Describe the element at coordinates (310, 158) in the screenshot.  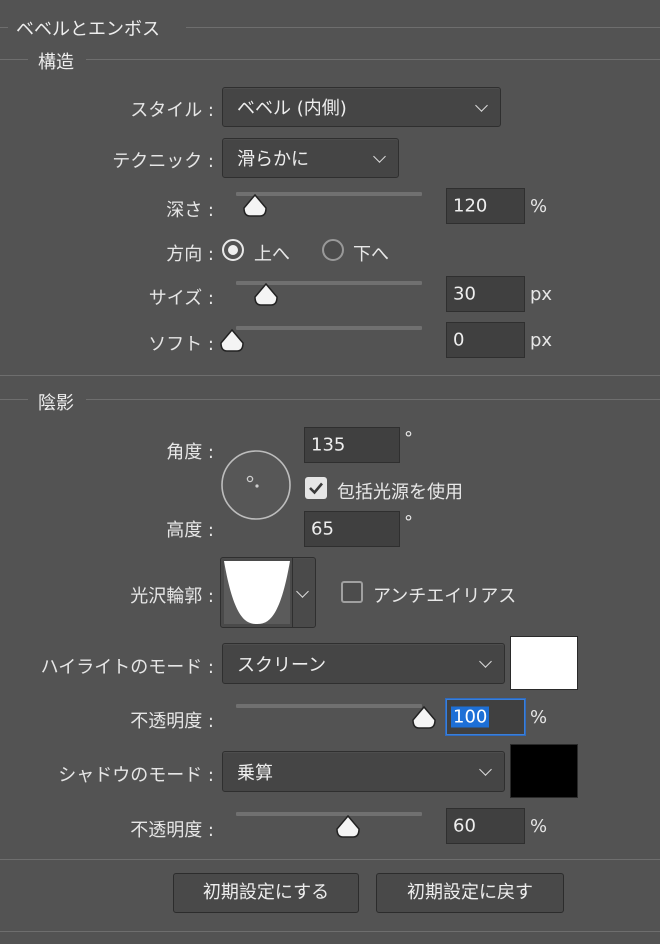
I see `technique-dropdown: 滑らかに` at that location.